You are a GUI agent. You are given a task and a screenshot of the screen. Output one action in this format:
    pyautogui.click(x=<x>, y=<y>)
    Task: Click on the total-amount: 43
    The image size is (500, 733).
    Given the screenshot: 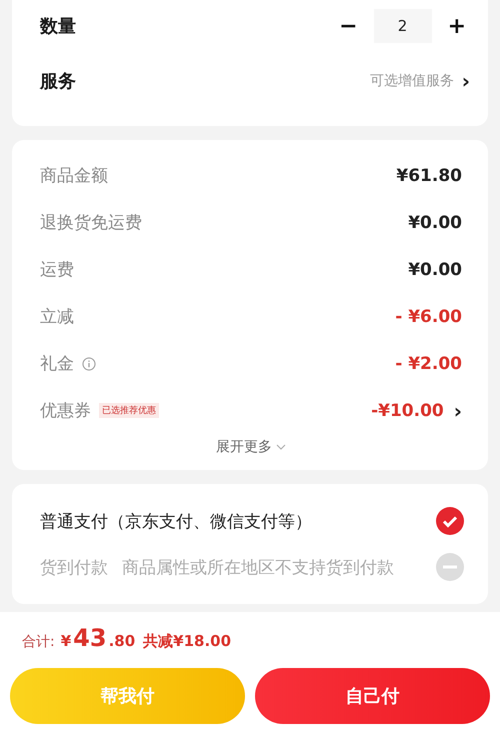 What is the action you would take?
    pyautogui.click(x=90, y=638)
    